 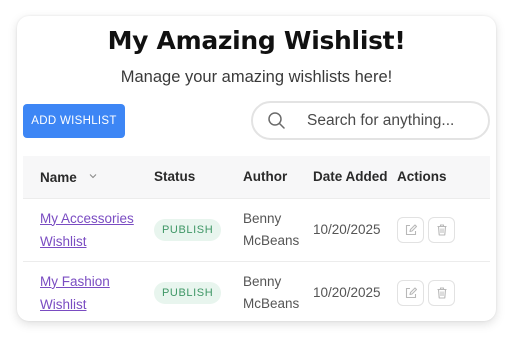 I want to click on column-header-date: Date Added, so click(x=350, y=177).